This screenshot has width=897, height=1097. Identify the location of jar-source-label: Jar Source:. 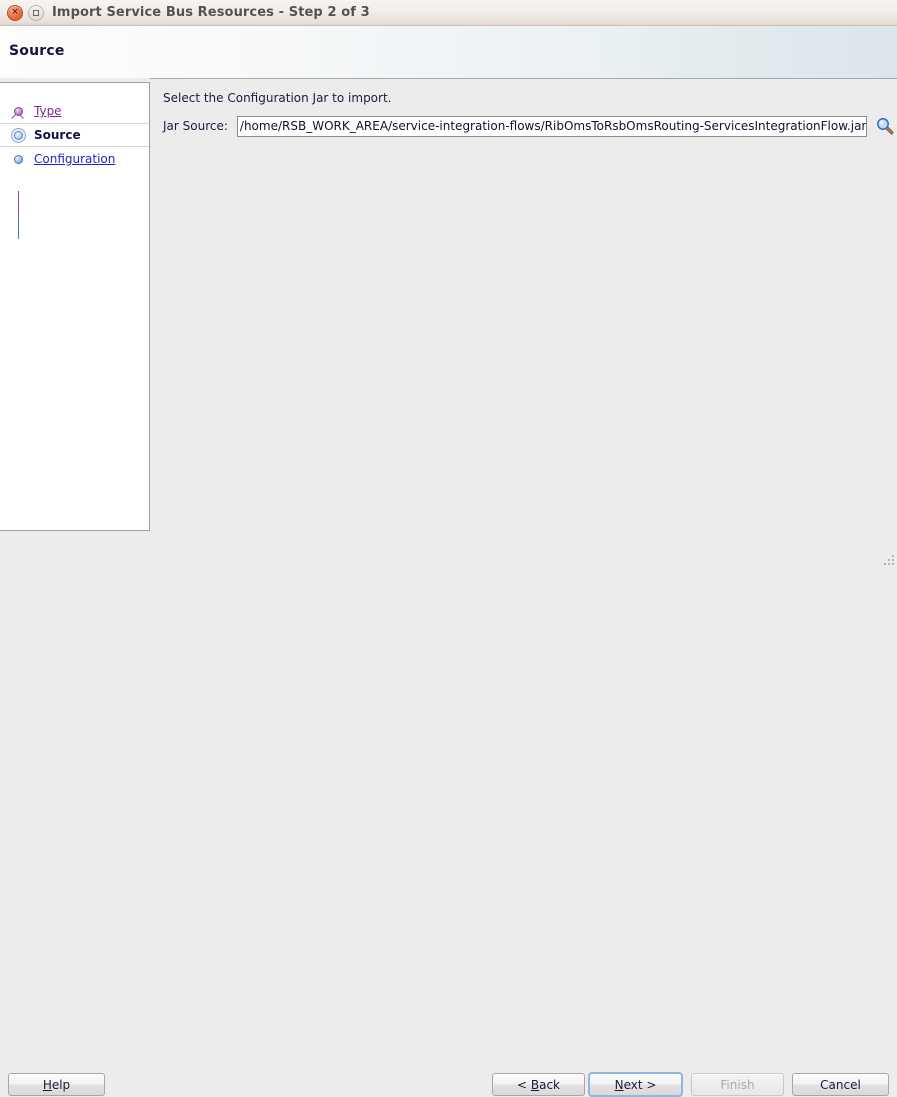
(195, 126).